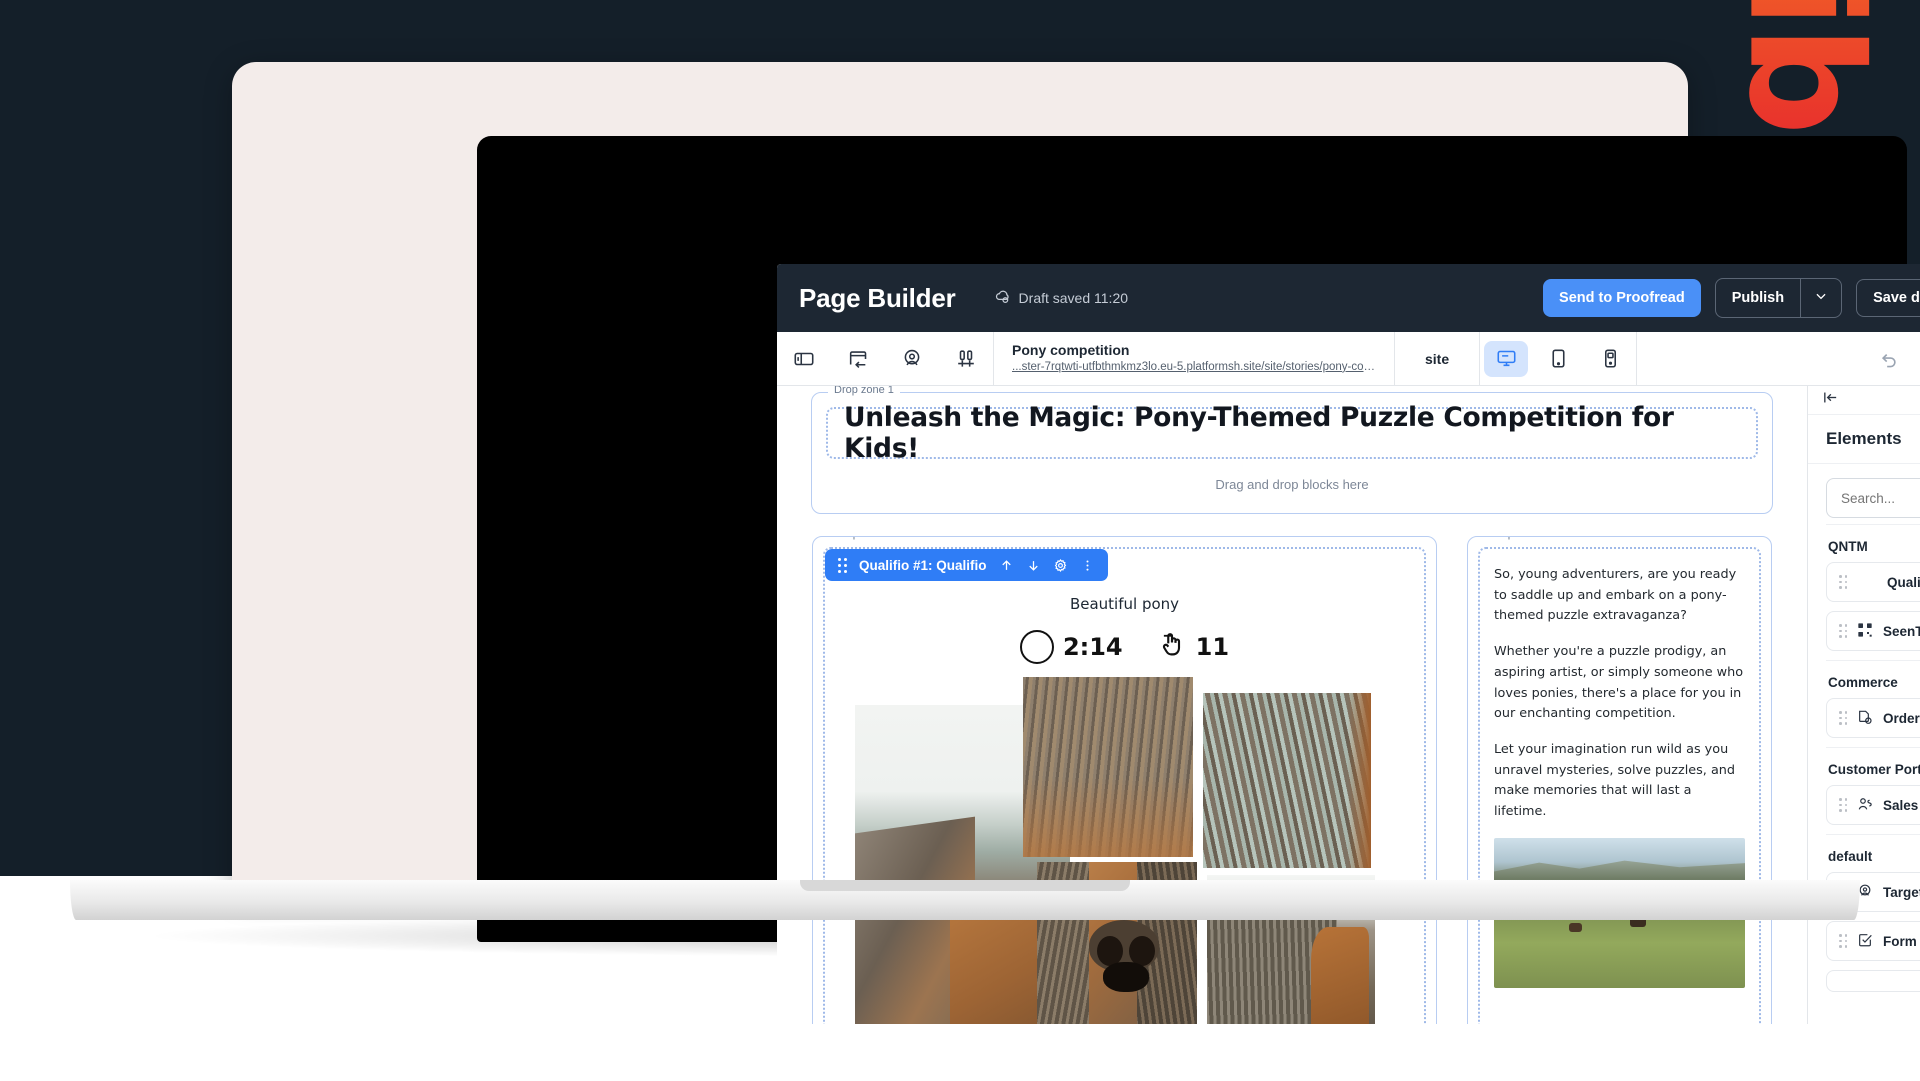 This screenshot has height=1081, width=1920. Describe the element at coordinates (865, 538) in the screenshot. I see `drop-zone-2-label: Drop zone 2` at that location.